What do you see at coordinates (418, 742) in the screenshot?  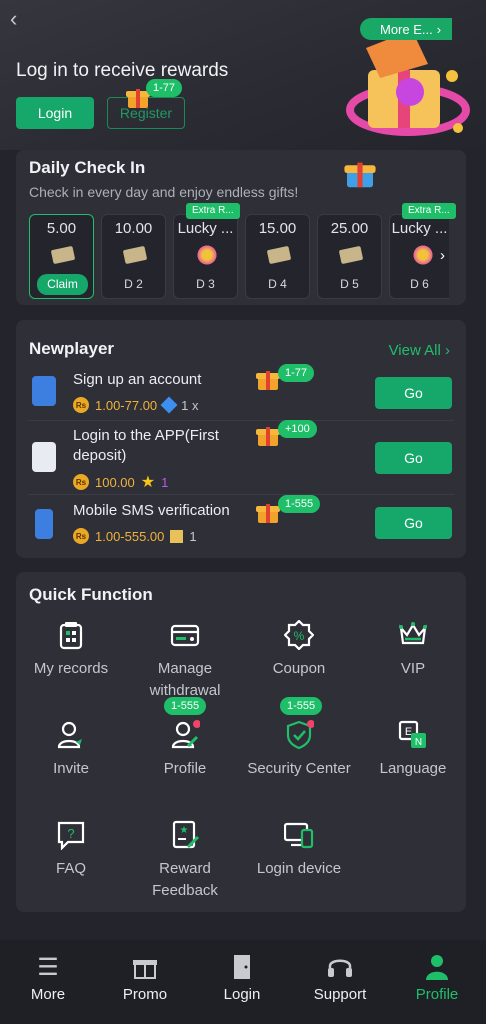 I see `svg-text: N` at bounding box center [418, 742].